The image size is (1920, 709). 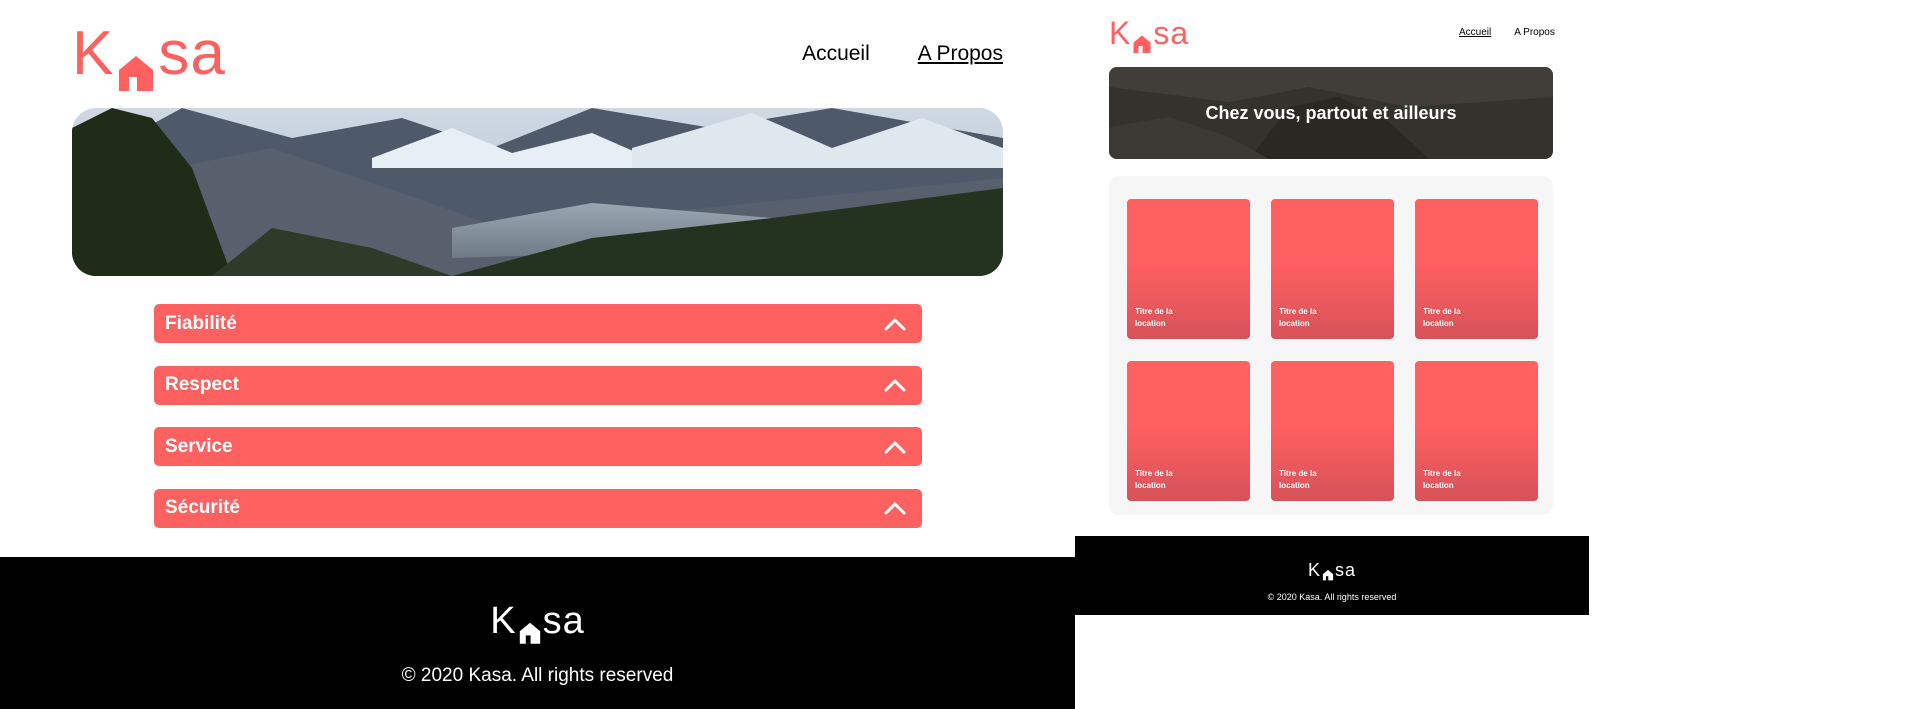 I want to click on values-collapse-list: Fiabilité Respect Service Sécurité, so click(x=538, y=427).